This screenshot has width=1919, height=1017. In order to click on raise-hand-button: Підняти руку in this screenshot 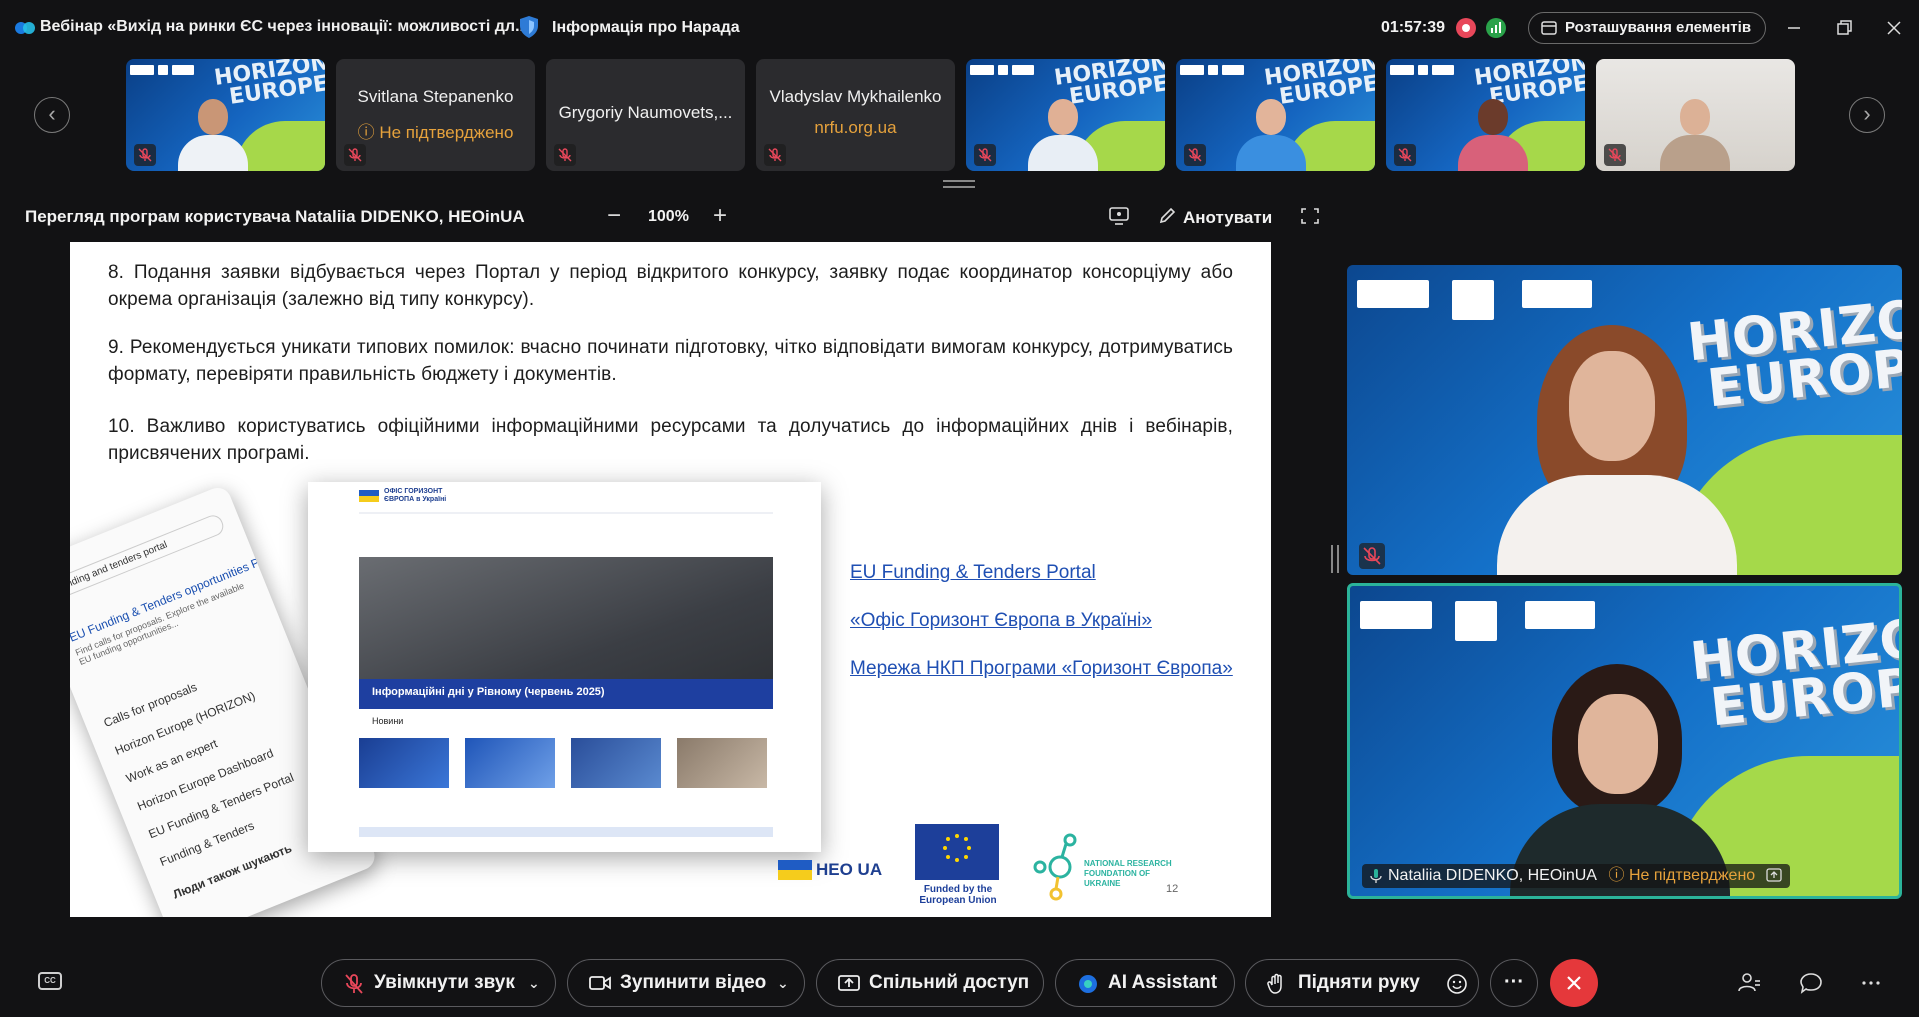, I will do `click(1362, 983)`.